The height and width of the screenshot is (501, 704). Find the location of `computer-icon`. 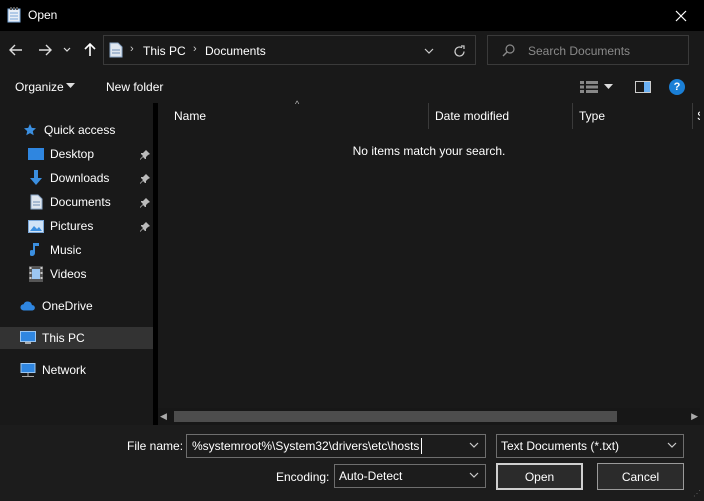

computer-icon is located at coordinates (28, 338).